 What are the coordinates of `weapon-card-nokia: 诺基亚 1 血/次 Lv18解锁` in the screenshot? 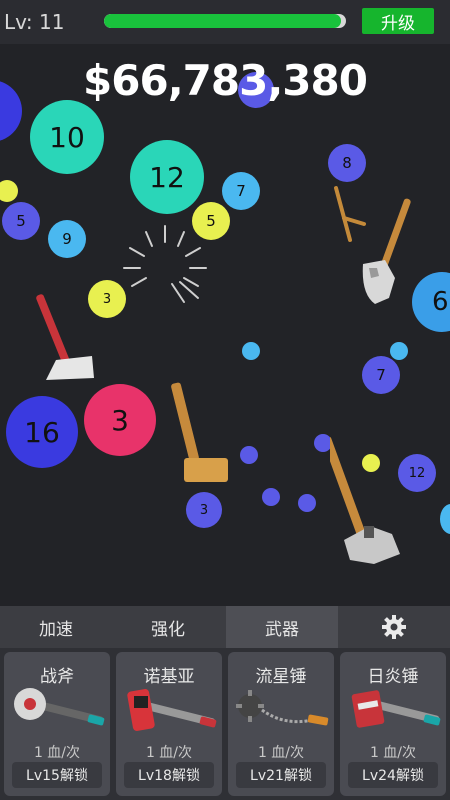 It's located at (169, 724).